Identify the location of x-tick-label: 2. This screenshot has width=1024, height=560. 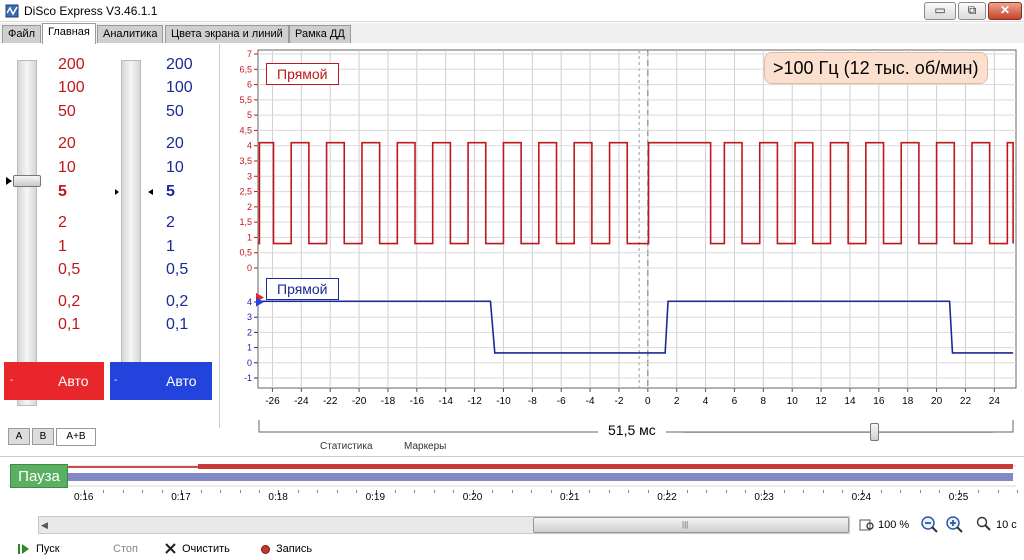
(677, 401).